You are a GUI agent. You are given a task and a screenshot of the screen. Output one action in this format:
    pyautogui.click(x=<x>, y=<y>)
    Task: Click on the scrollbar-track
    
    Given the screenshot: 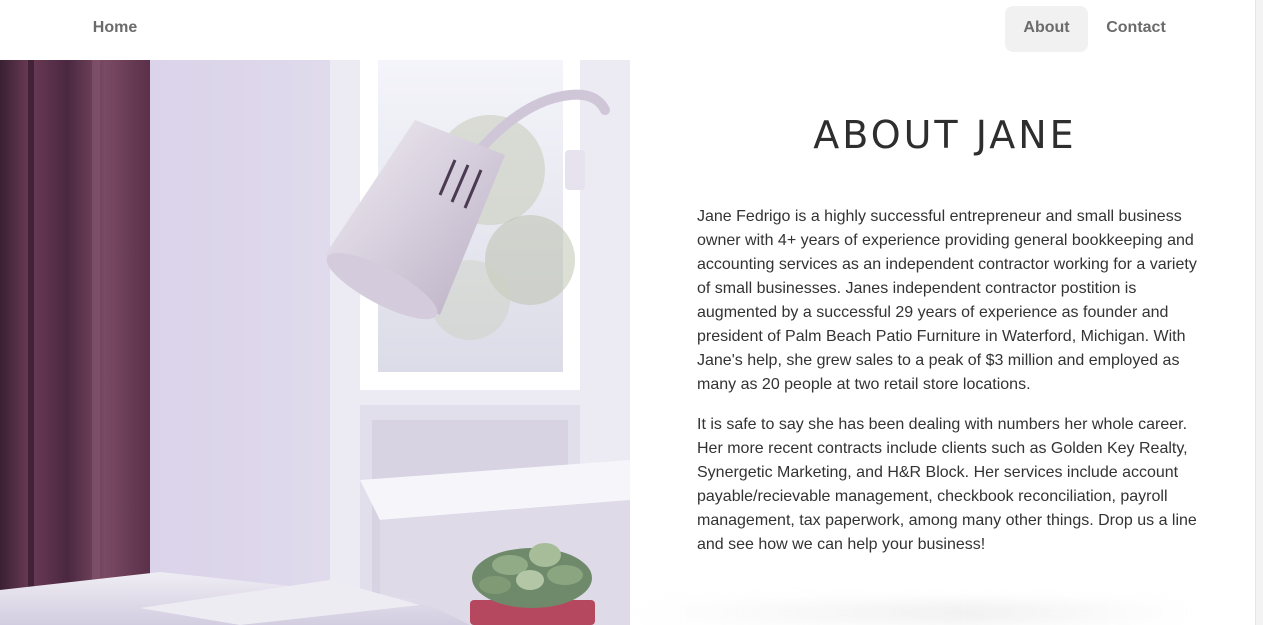 What is the action you would take?
    pyautogui.click(x=1259, y=312)
    